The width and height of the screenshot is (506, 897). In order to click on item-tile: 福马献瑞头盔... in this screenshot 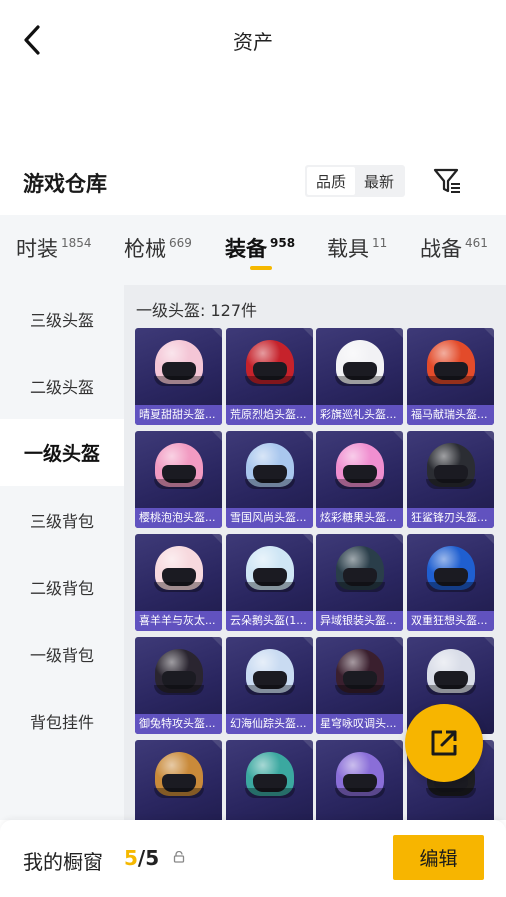, I will do `click(450, 376)`.